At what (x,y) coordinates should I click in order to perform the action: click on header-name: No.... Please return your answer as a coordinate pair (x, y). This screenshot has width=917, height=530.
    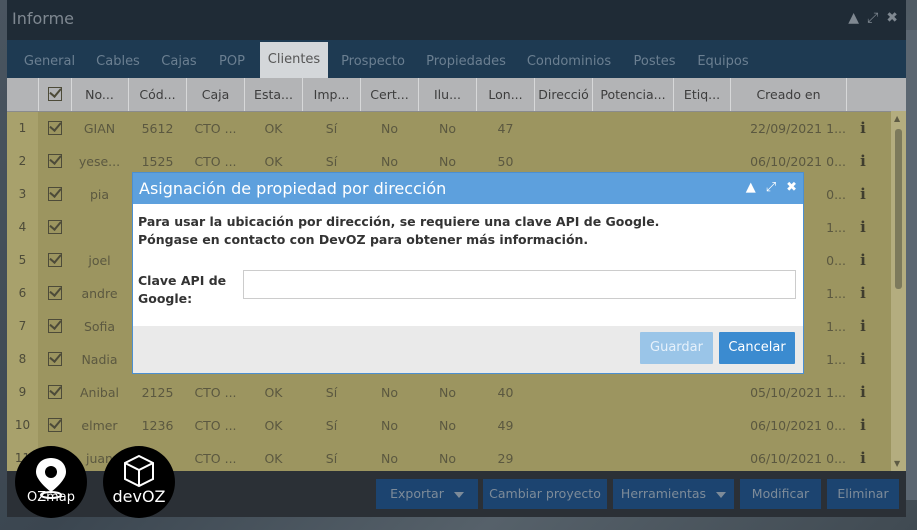
    Looking at the image, I should click on (100, 94).